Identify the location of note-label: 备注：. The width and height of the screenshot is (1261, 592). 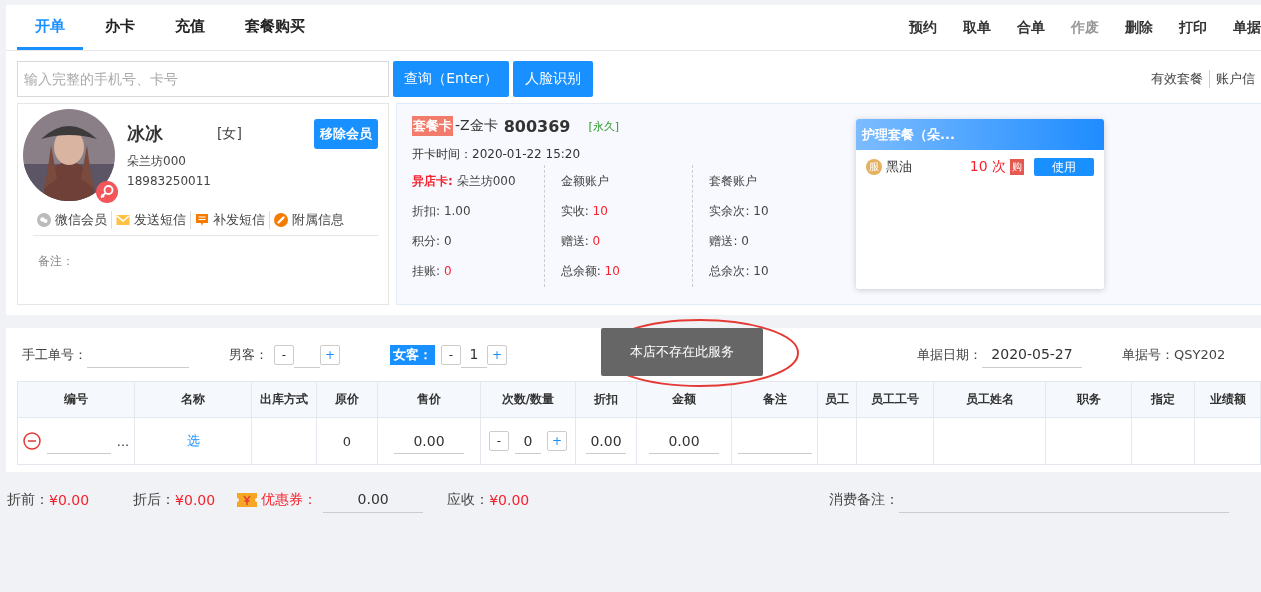
(56, 261).